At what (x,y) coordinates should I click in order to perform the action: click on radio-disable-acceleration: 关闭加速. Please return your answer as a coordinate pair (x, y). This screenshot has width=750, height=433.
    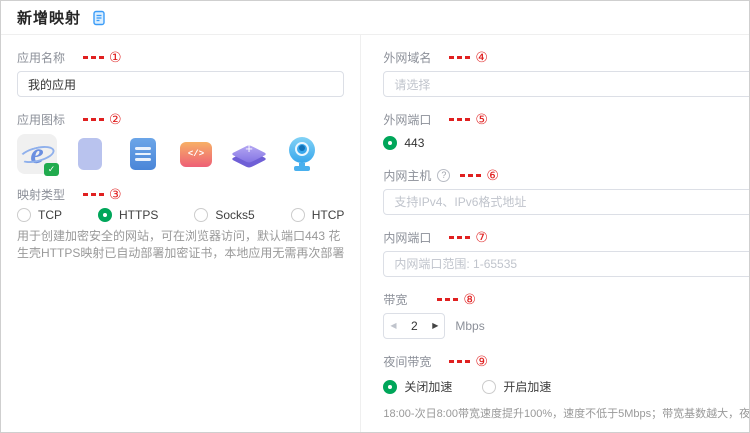
    Looking at the image, I should click on (417, 386).